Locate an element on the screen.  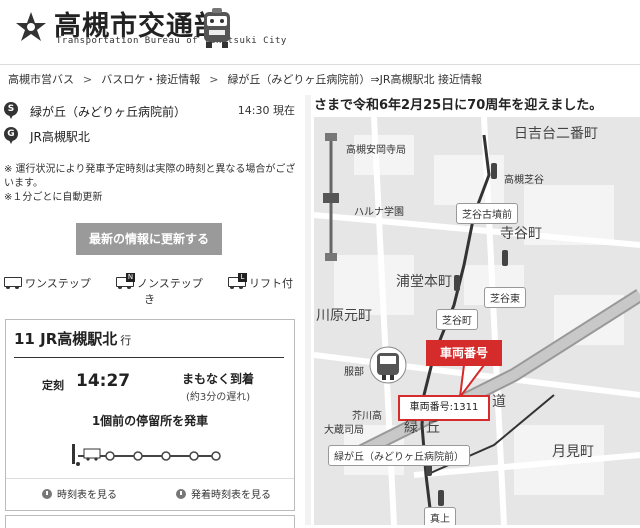
map-label-hattori: 服部 is located at coordinates (354, 372).